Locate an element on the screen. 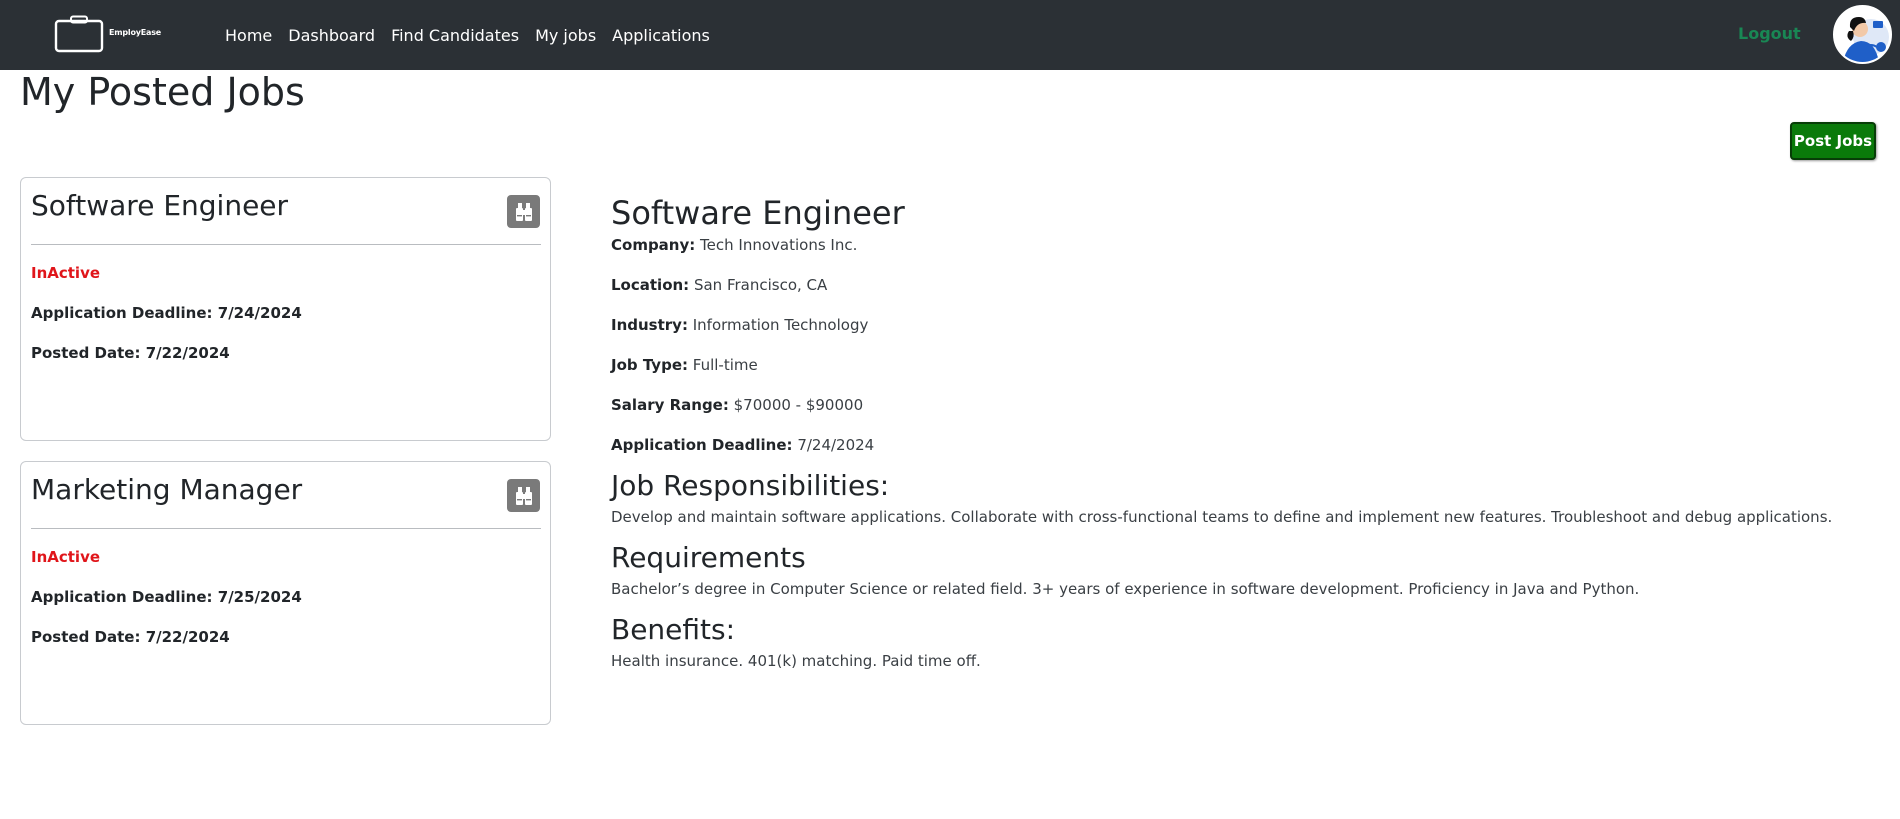  field-label: Application Deadline: is located at coordinates (702, 445).